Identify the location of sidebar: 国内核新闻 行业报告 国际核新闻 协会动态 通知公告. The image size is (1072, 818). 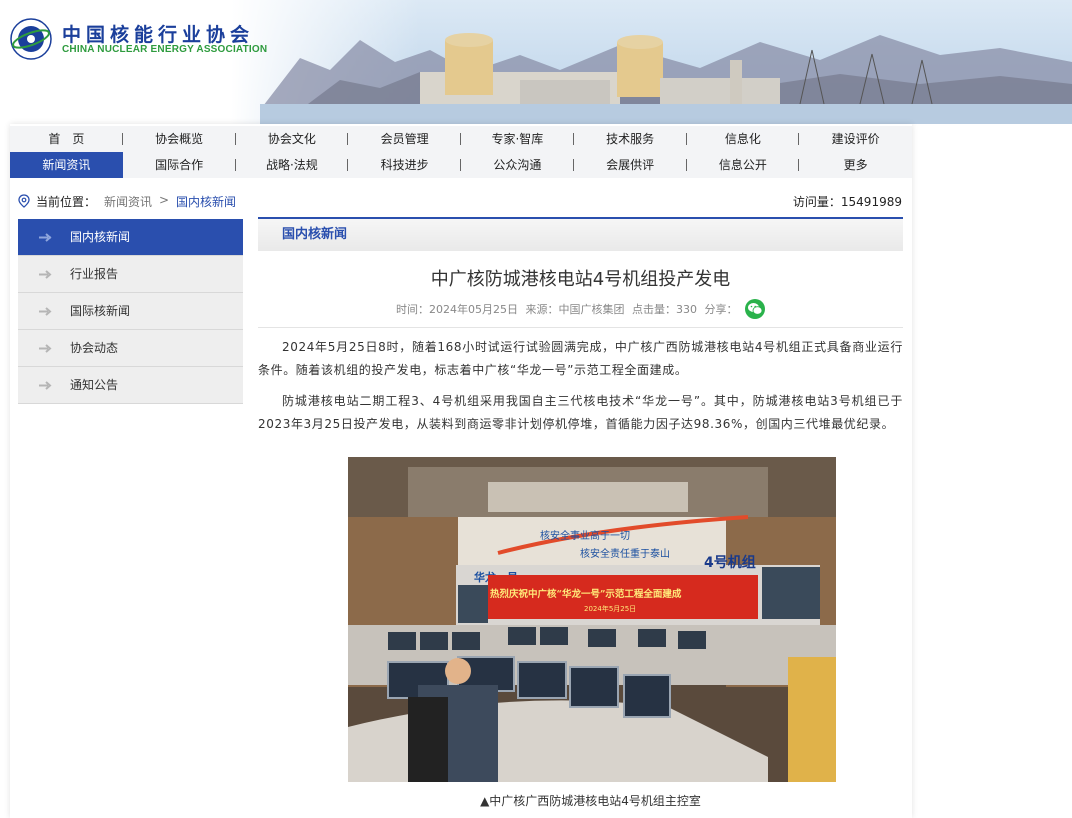
(130, 311).